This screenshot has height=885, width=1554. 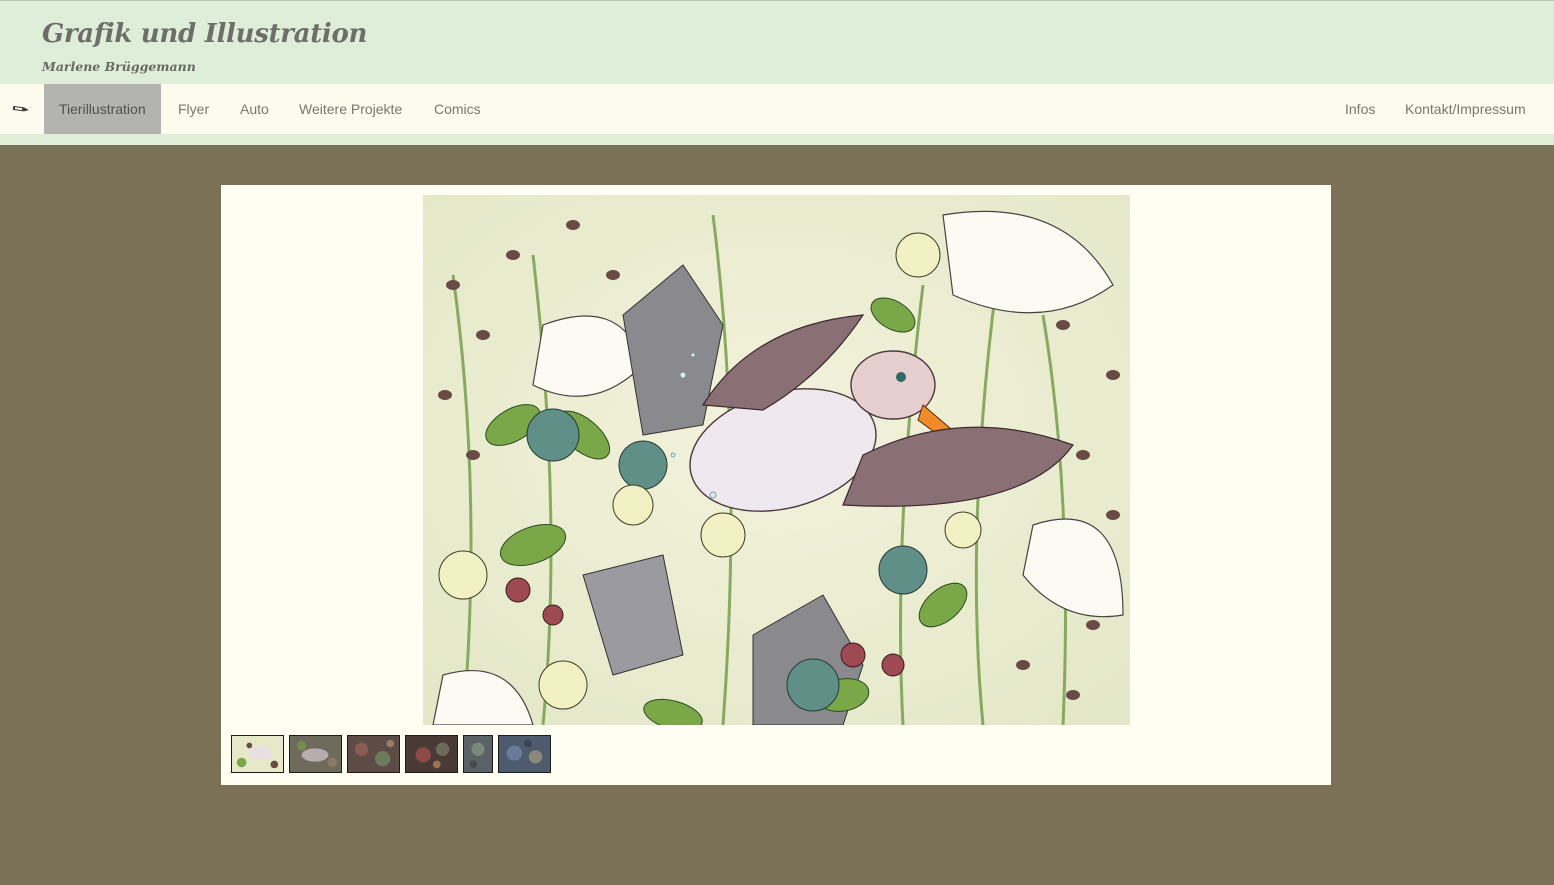 I want to click on nav-item-auto: Auto, so click(x=254, y=109).